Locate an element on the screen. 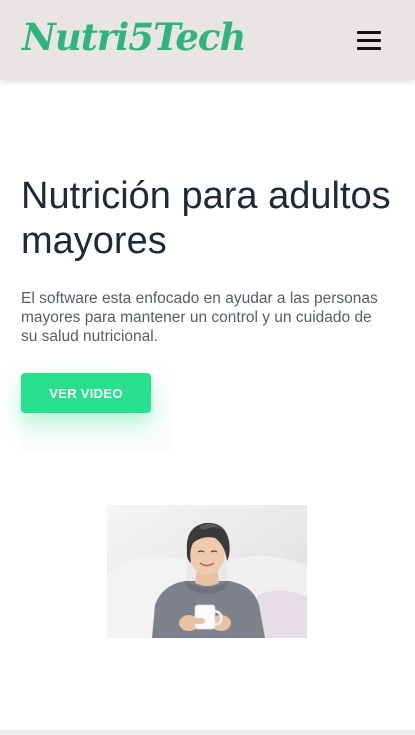 The height and width of the screenshot is (735, 415). section-divider is located at coordinates (207, 732).